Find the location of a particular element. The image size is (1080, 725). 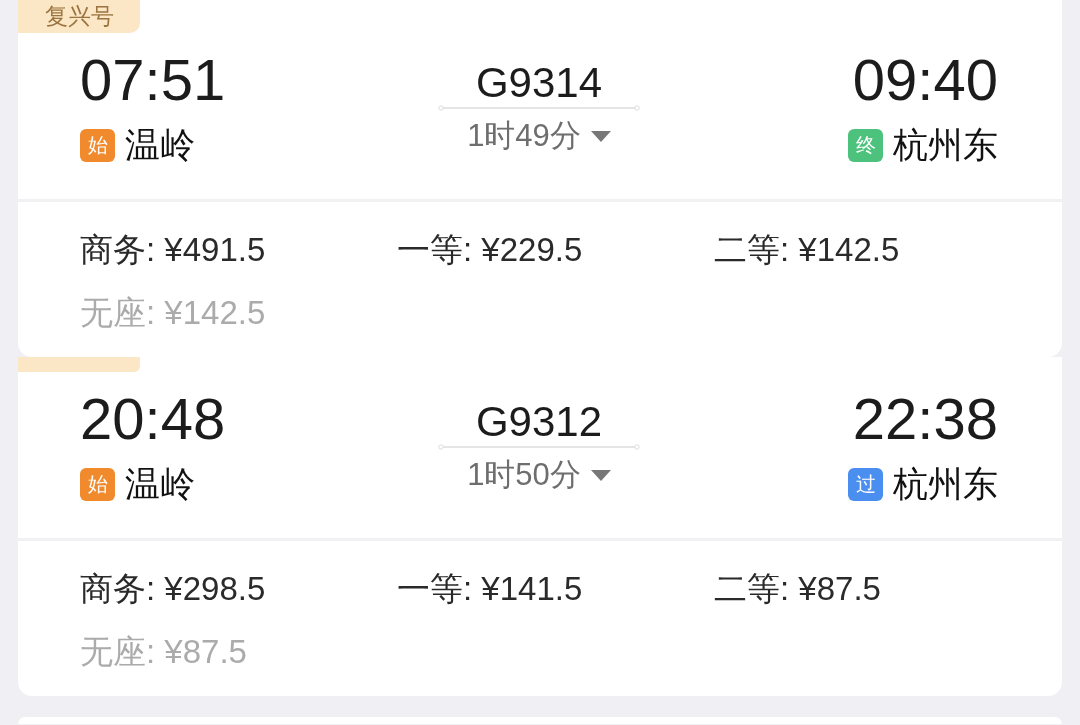

fare-price: 商务: ¥298.5 is located at coordinates (173, 589).